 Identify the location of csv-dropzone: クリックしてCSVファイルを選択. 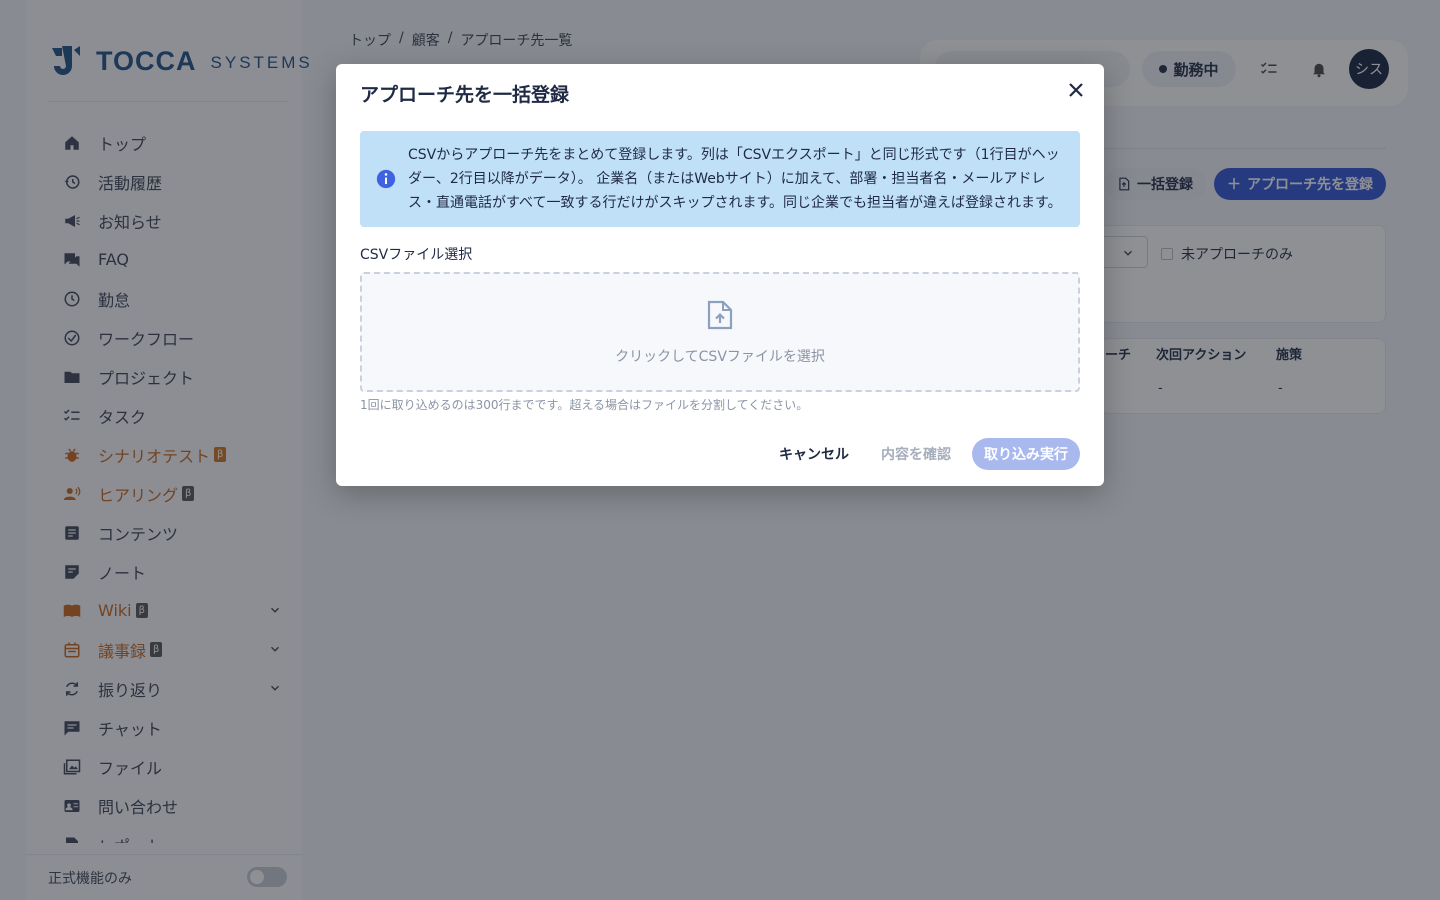
(720, 332).